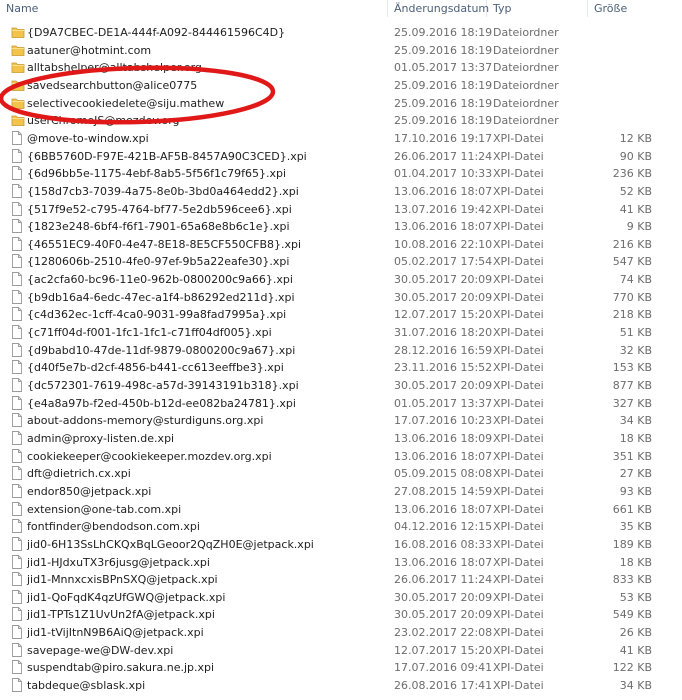 The image size is (682, 700). I want to click on file-name: about-addons-memory@sturdiguns.org.xpi, so click(145, 421).